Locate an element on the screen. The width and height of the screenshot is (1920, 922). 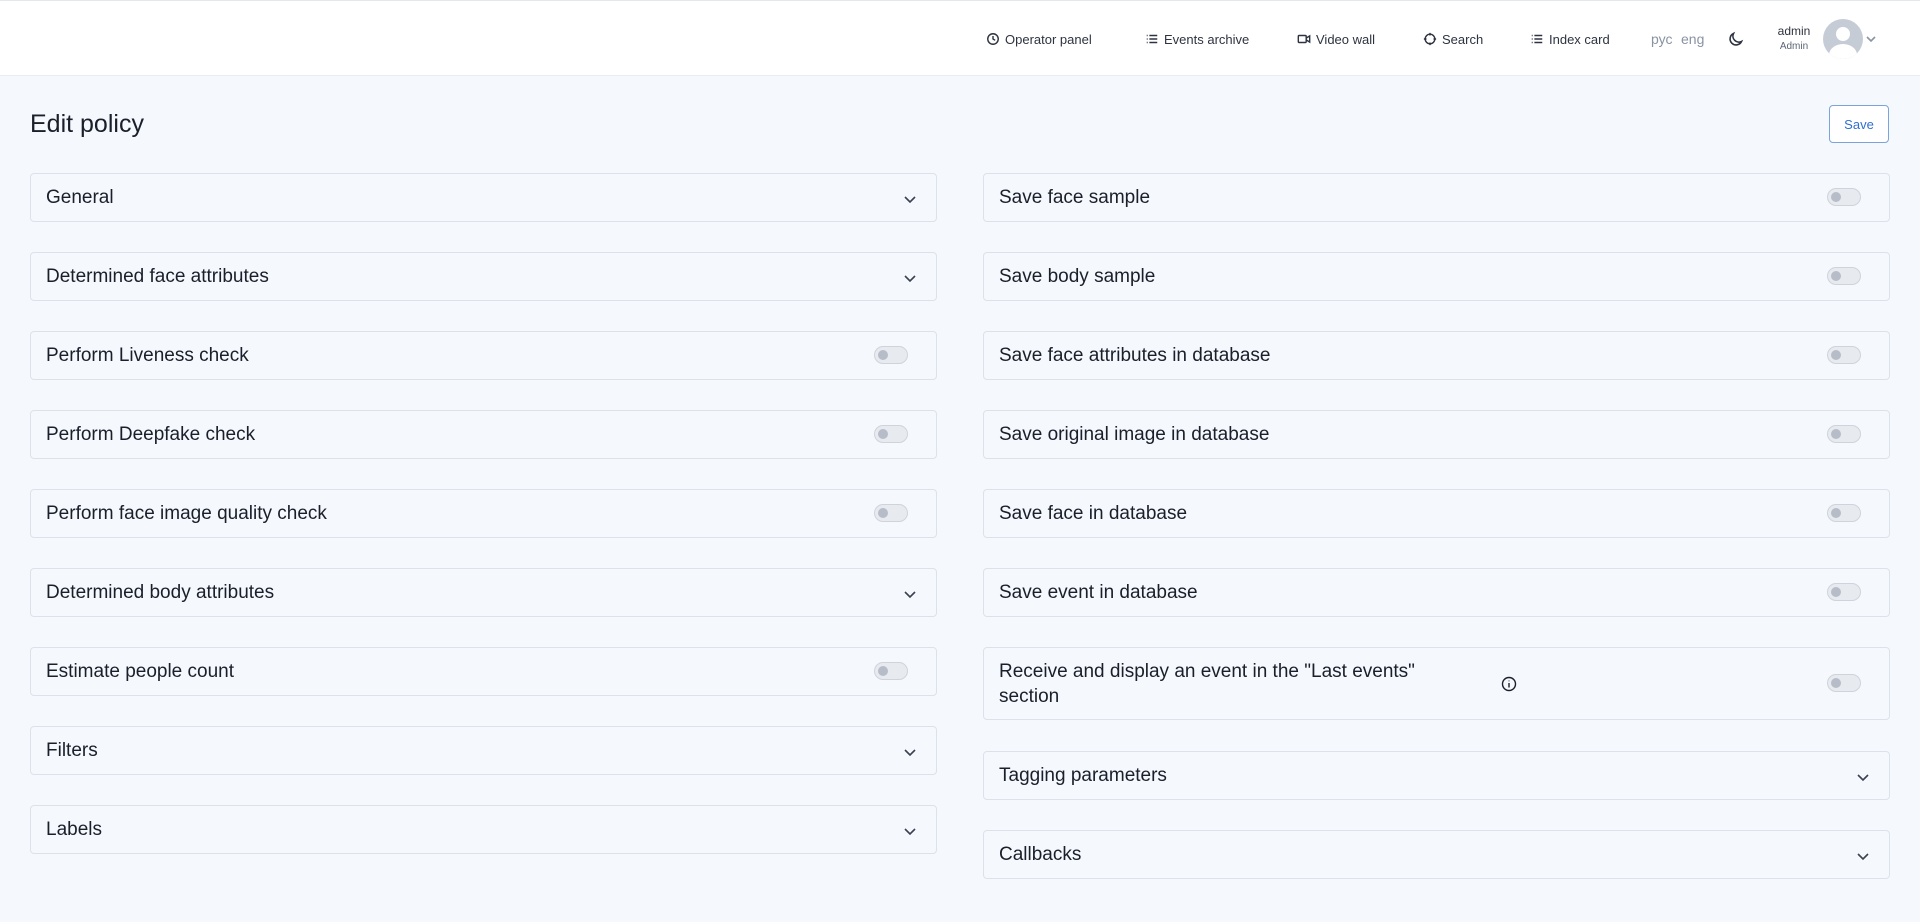
nav-search: Search is located at coordinates (1453, 39).